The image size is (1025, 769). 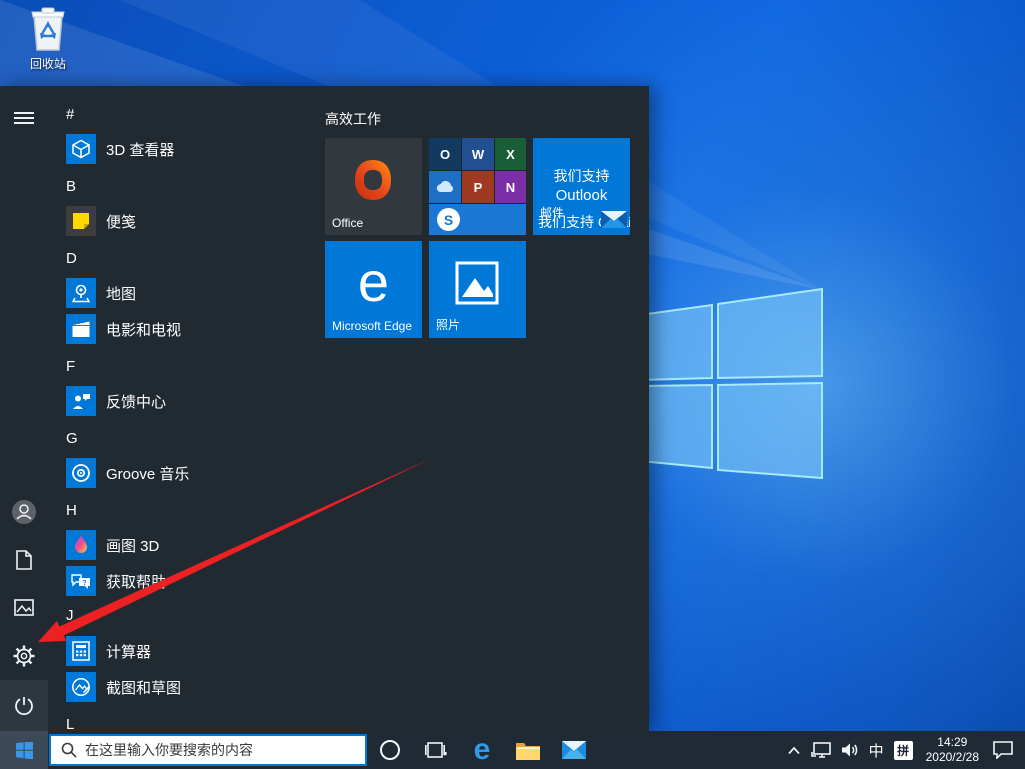 I want to click on office-icon, so click(x=373, y=180).